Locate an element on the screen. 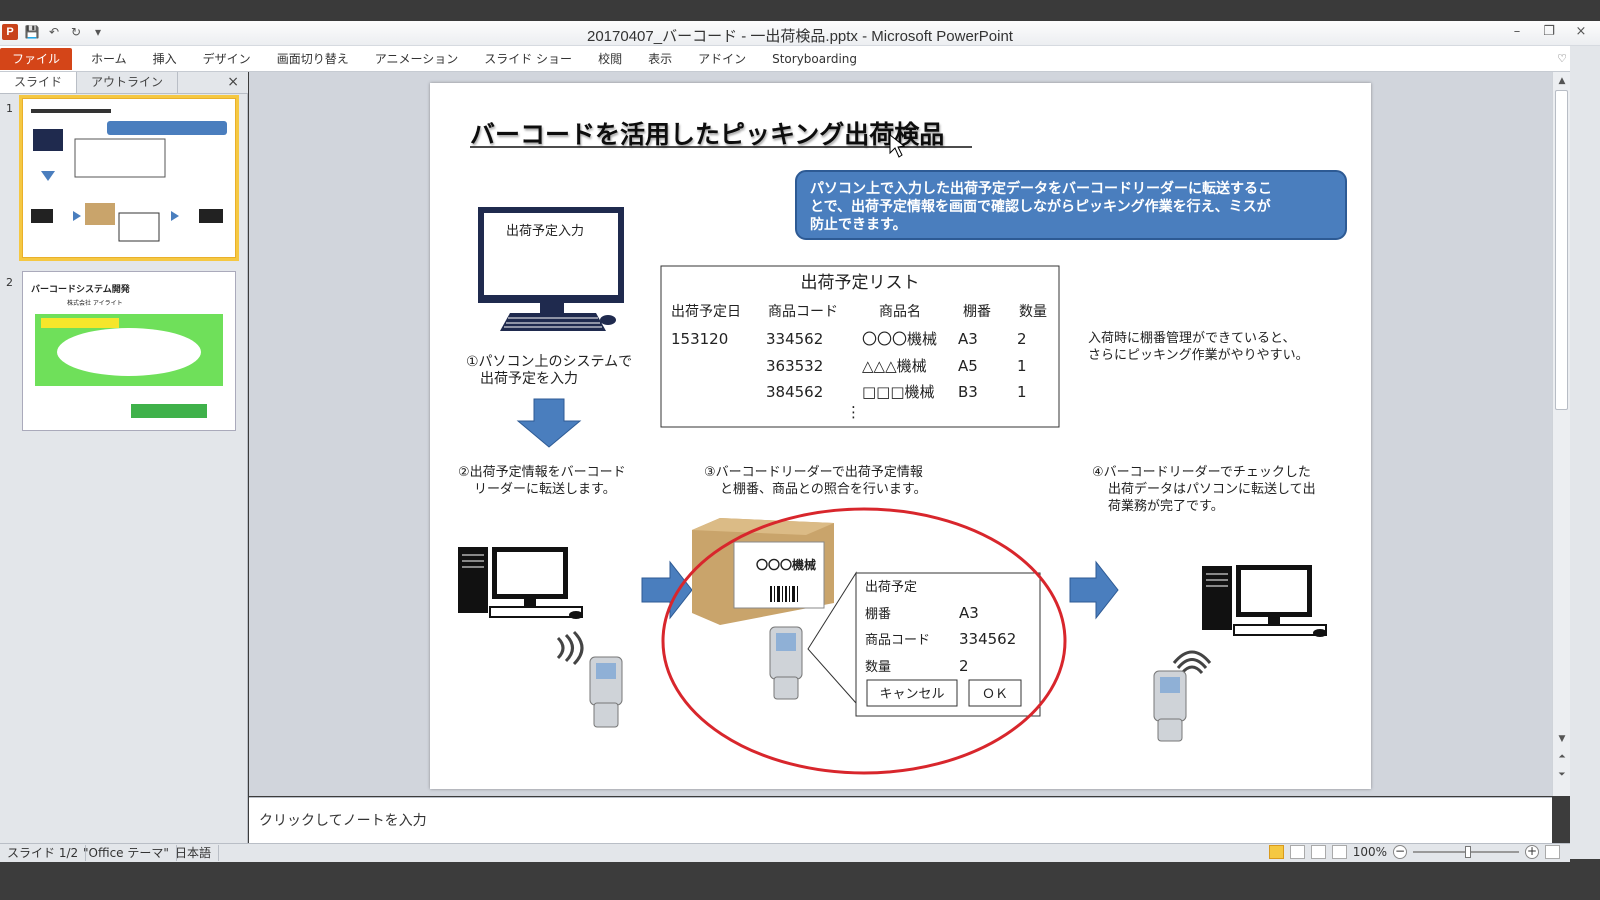  tab-review: 校閲 is located at coordinates (610, 59).